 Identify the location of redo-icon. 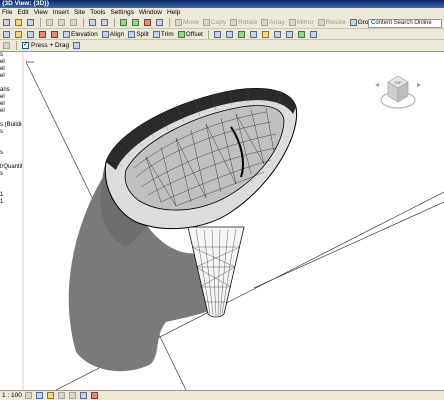
(104, 22).